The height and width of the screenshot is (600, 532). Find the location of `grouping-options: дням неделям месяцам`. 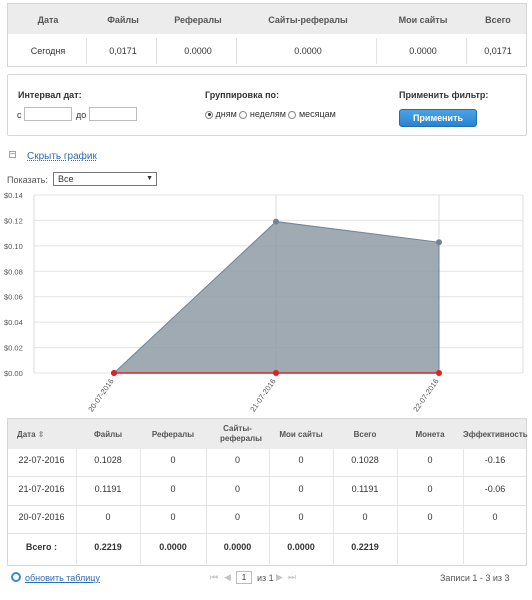

grouping-options: дням неделям месяцам is located at coordinates (270, 114).